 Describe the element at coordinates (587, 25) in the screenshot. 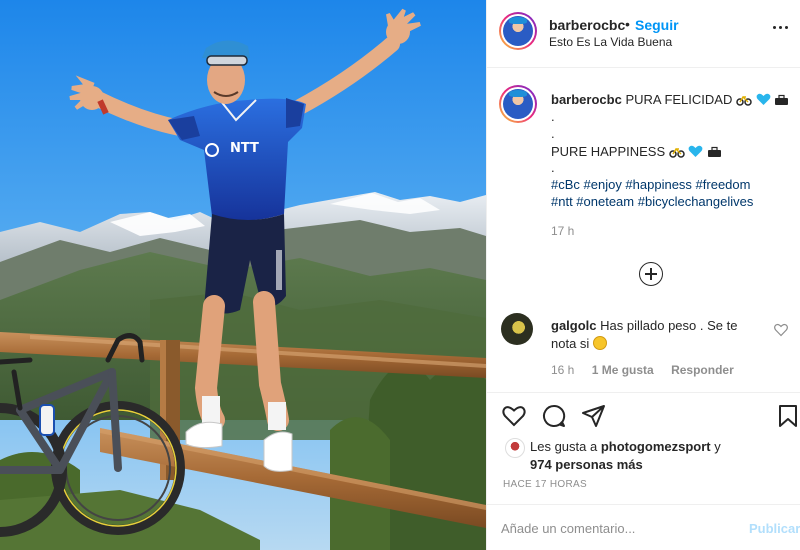

I see `author-username: barberocbc` at that location.